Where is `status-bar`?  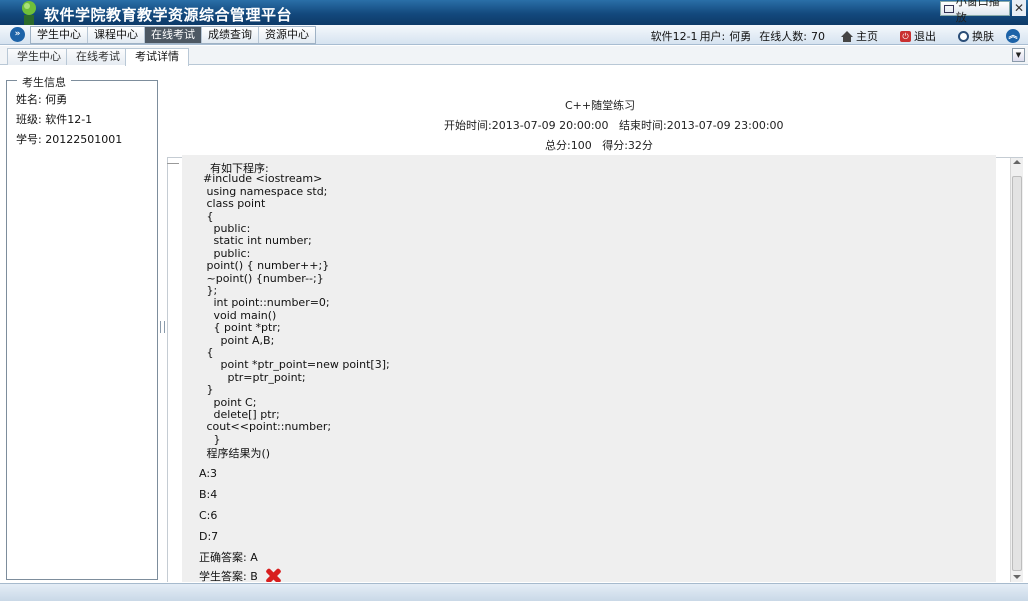
status-bar is located at coordinates (514, 592).